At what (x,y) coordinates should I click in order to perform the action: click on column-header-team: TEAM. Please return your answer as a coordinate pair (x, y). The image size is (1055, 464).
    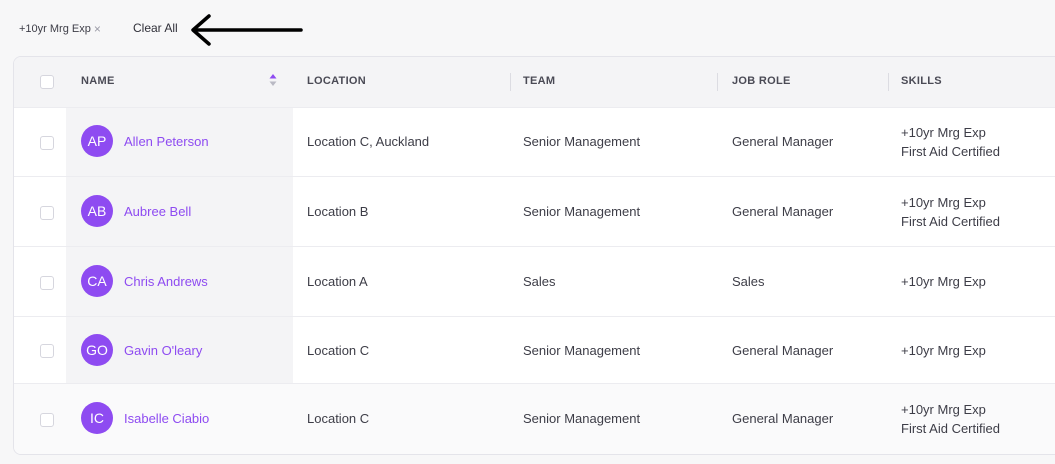
    Looking at the image, I should click on (539, 81).